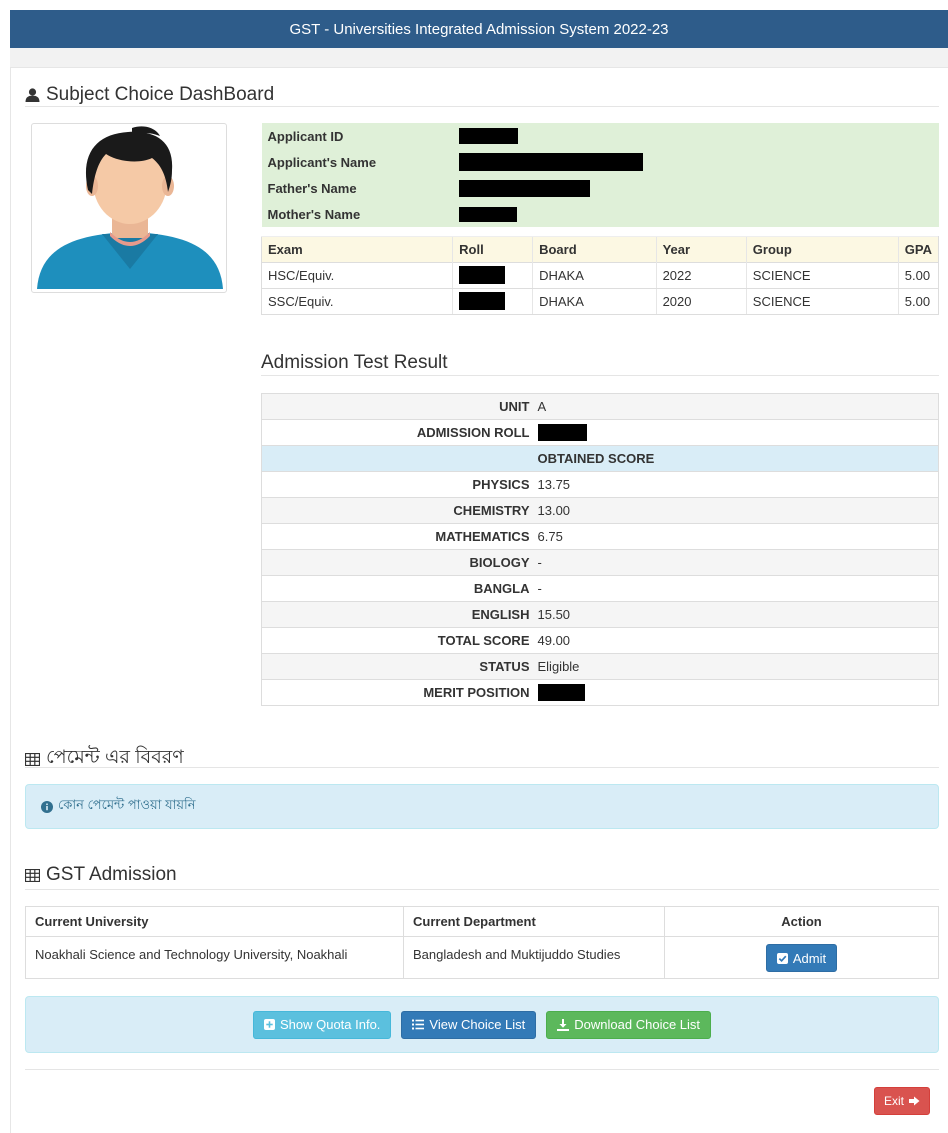  Describe the element at coordinates (736, 536) in the screenshot. I see `mathematics-value: 6.75` at that location.